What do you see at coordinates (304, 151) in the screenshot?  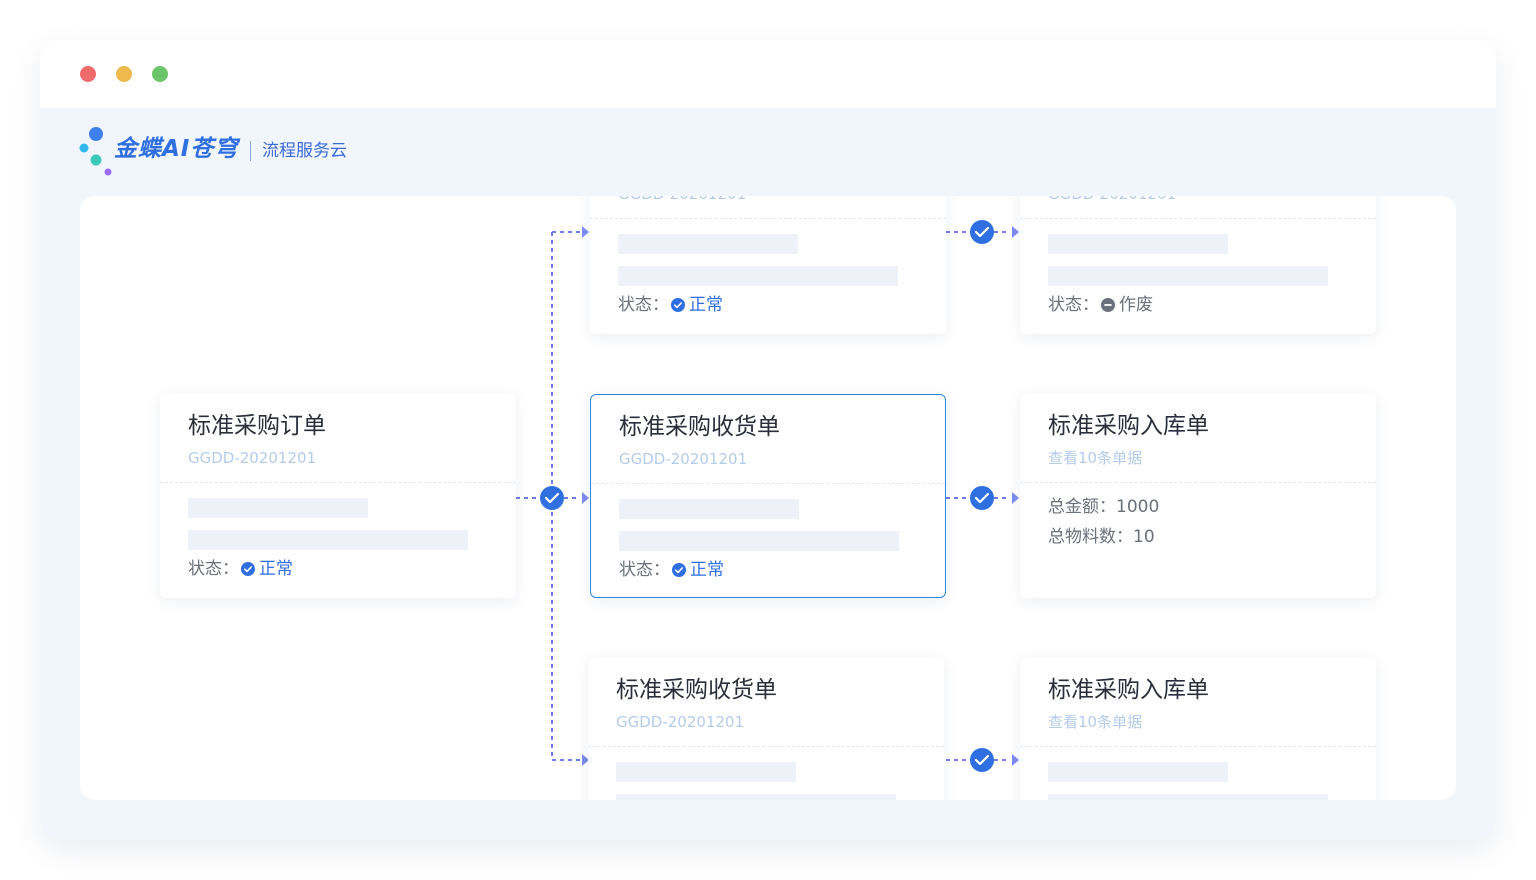 I see `brand-subtitle: 流程服务云` at bounding box center [304, 151].